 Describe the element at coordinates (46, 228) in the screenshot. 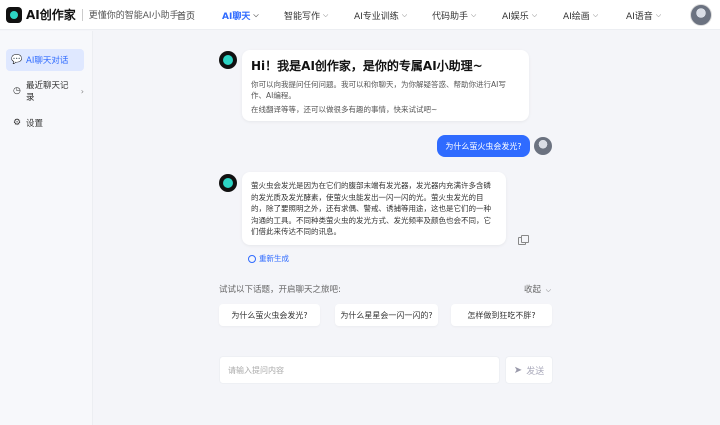

I see `sidebar: 💬 AI聊天对话 ◷ 最近聊天记录 › ⚙ 设置` at that location.